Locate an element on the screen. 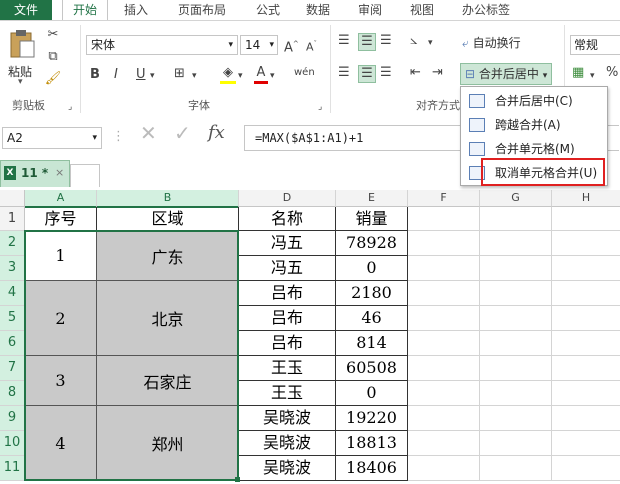 The width and height of the screenshot is (620, 484). column-header-d: D is located at coordinates (287, 198).